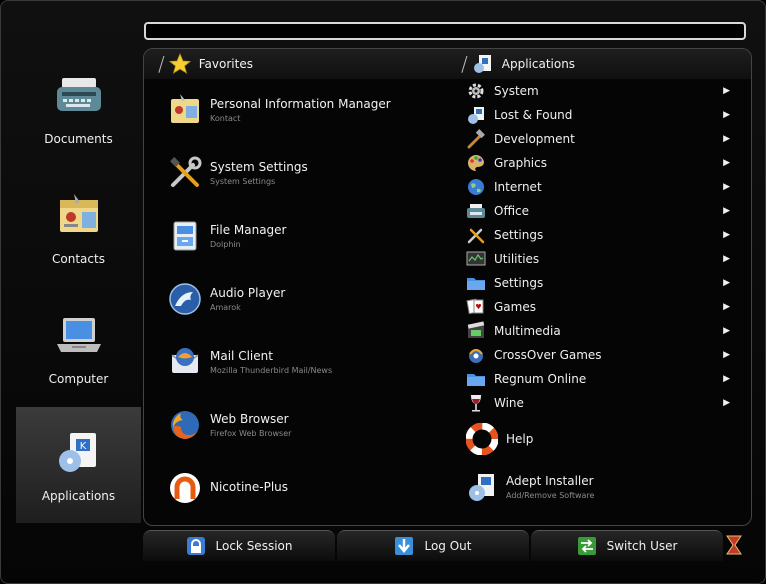  What do you see at coordinates (538, 64) in the screenshot?
I see `applications-title: Applications` at bounding box center [538, 64].